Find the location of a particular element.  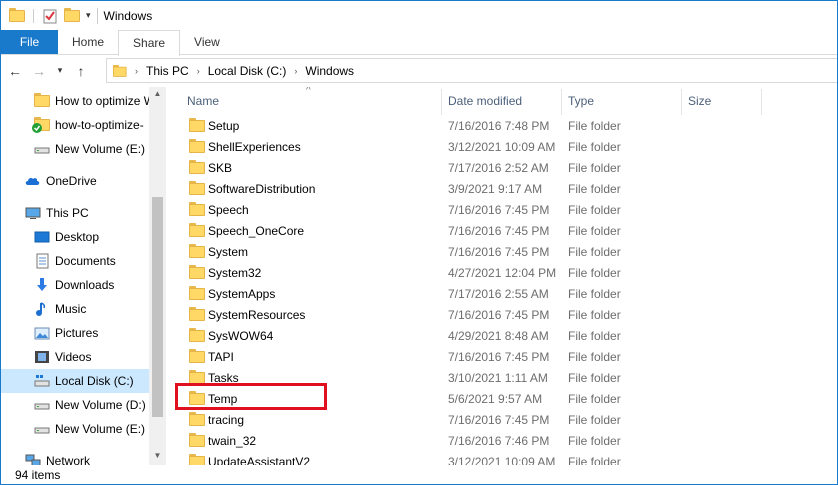

status-bar: 94 items is located at coordinates (419, 474).